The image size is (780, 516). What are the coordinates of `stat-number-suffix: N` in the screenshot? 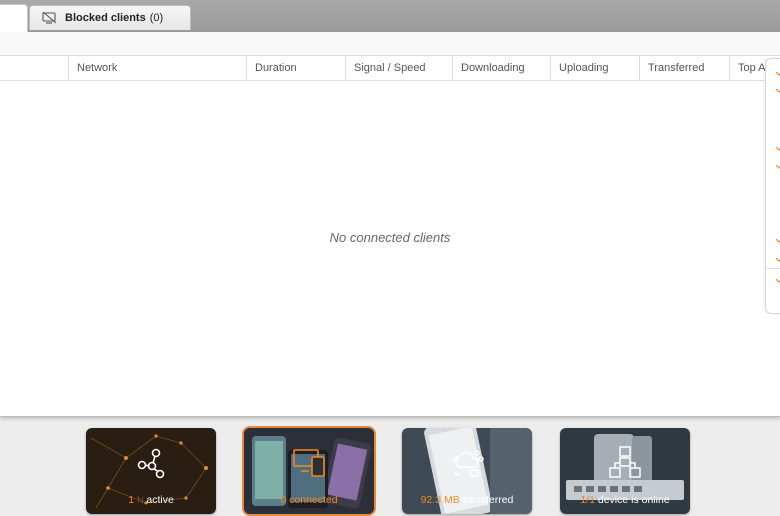 It's located at (140, 500).